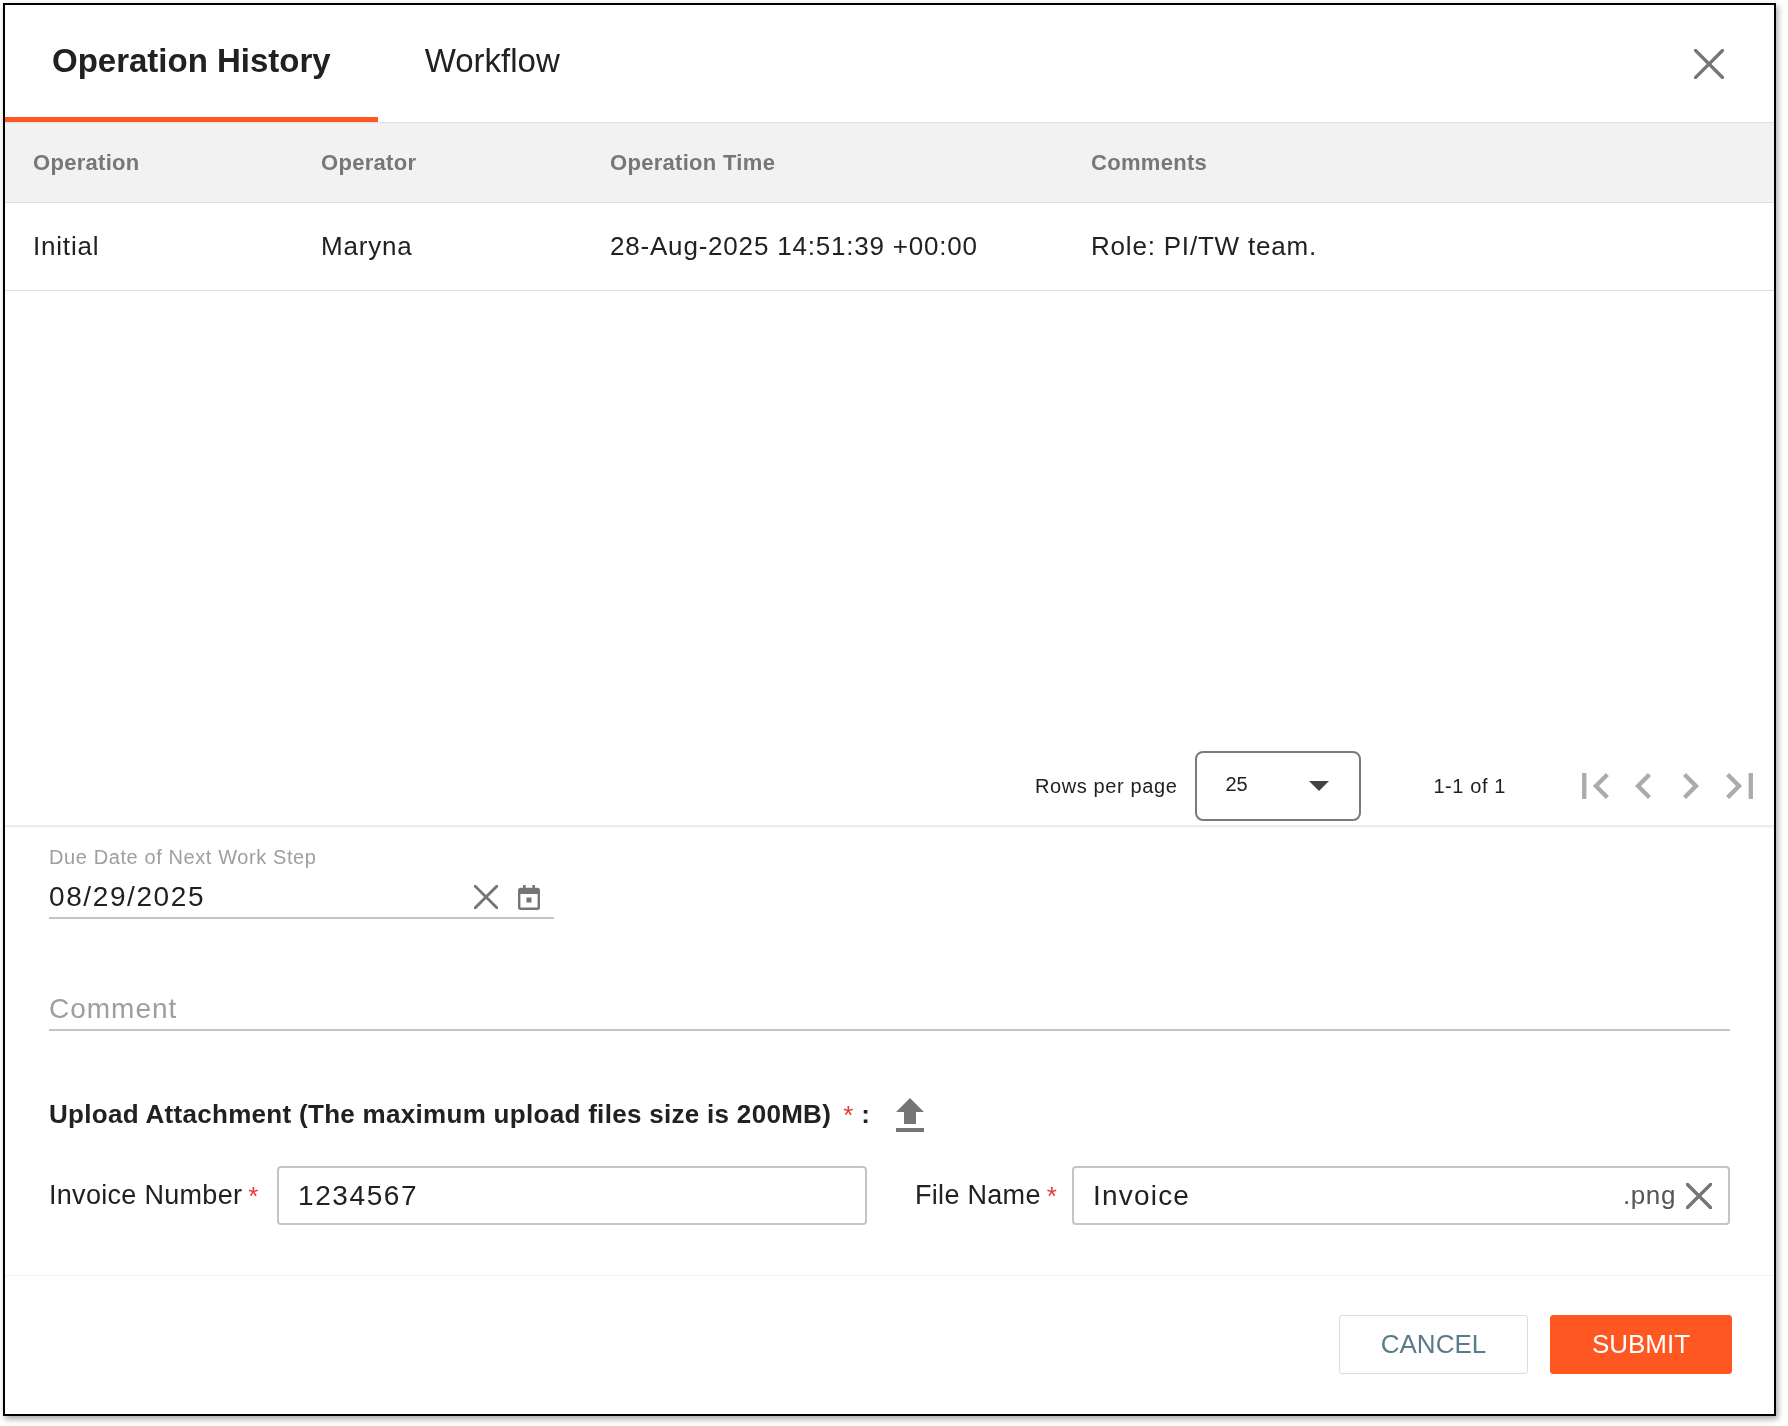 This screenshot has width=1788, height=1426. What do you see at coordinates (794, 246) in the screenshot?
I see `table-cell-text: 28-Aug-2025 14:51:39 +00:00` at bounding box center [794, 246].